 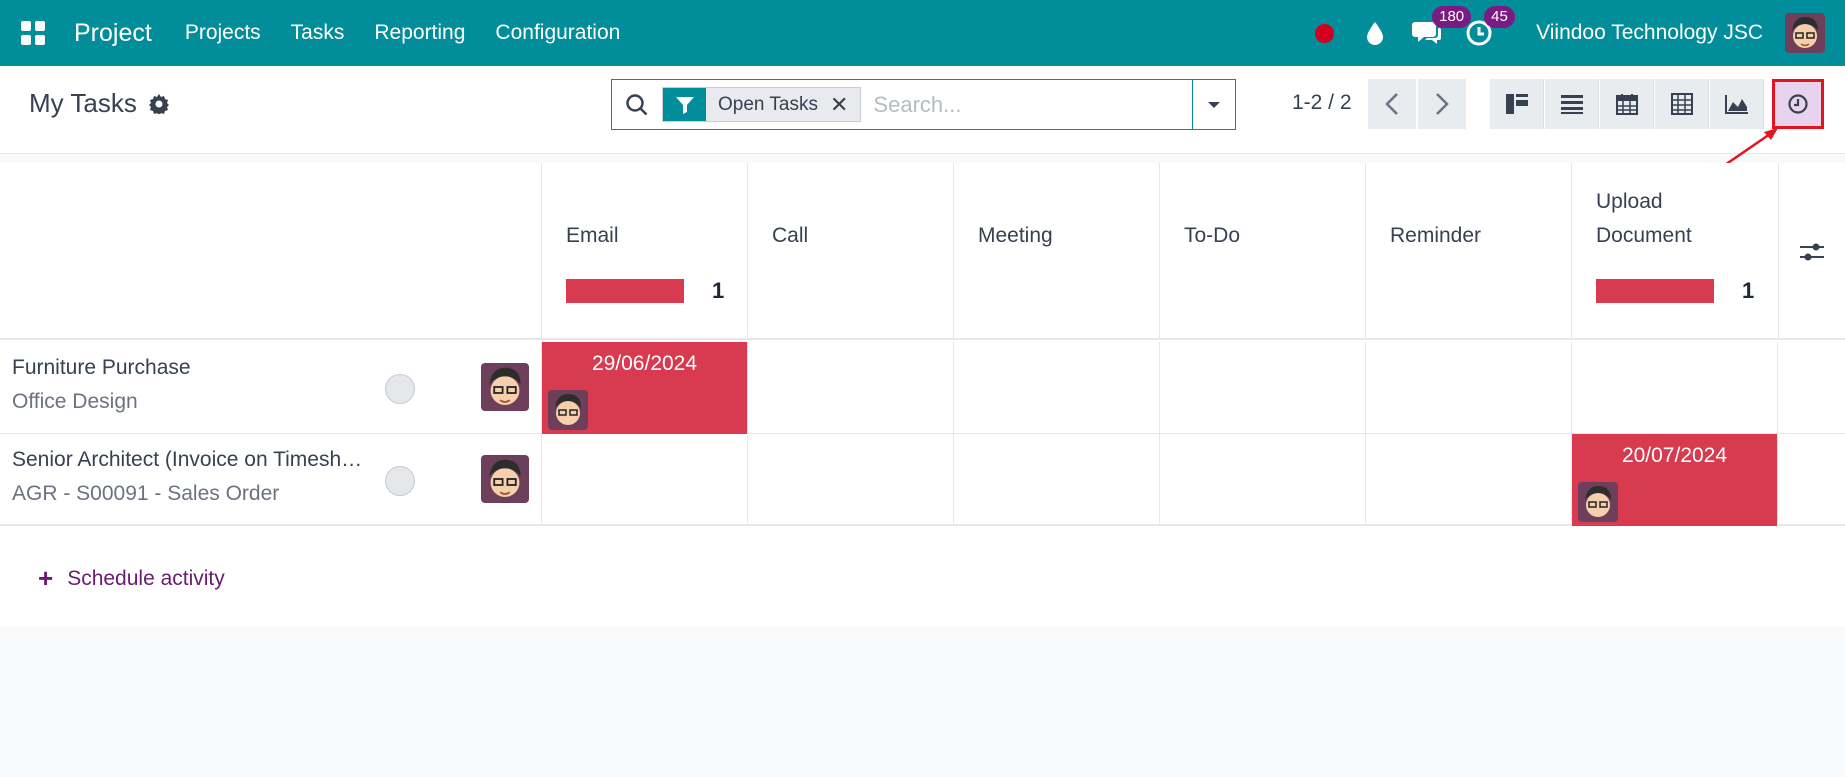 I want to click on activity-date: 20/07/2024, so click(x=1674, y=455).